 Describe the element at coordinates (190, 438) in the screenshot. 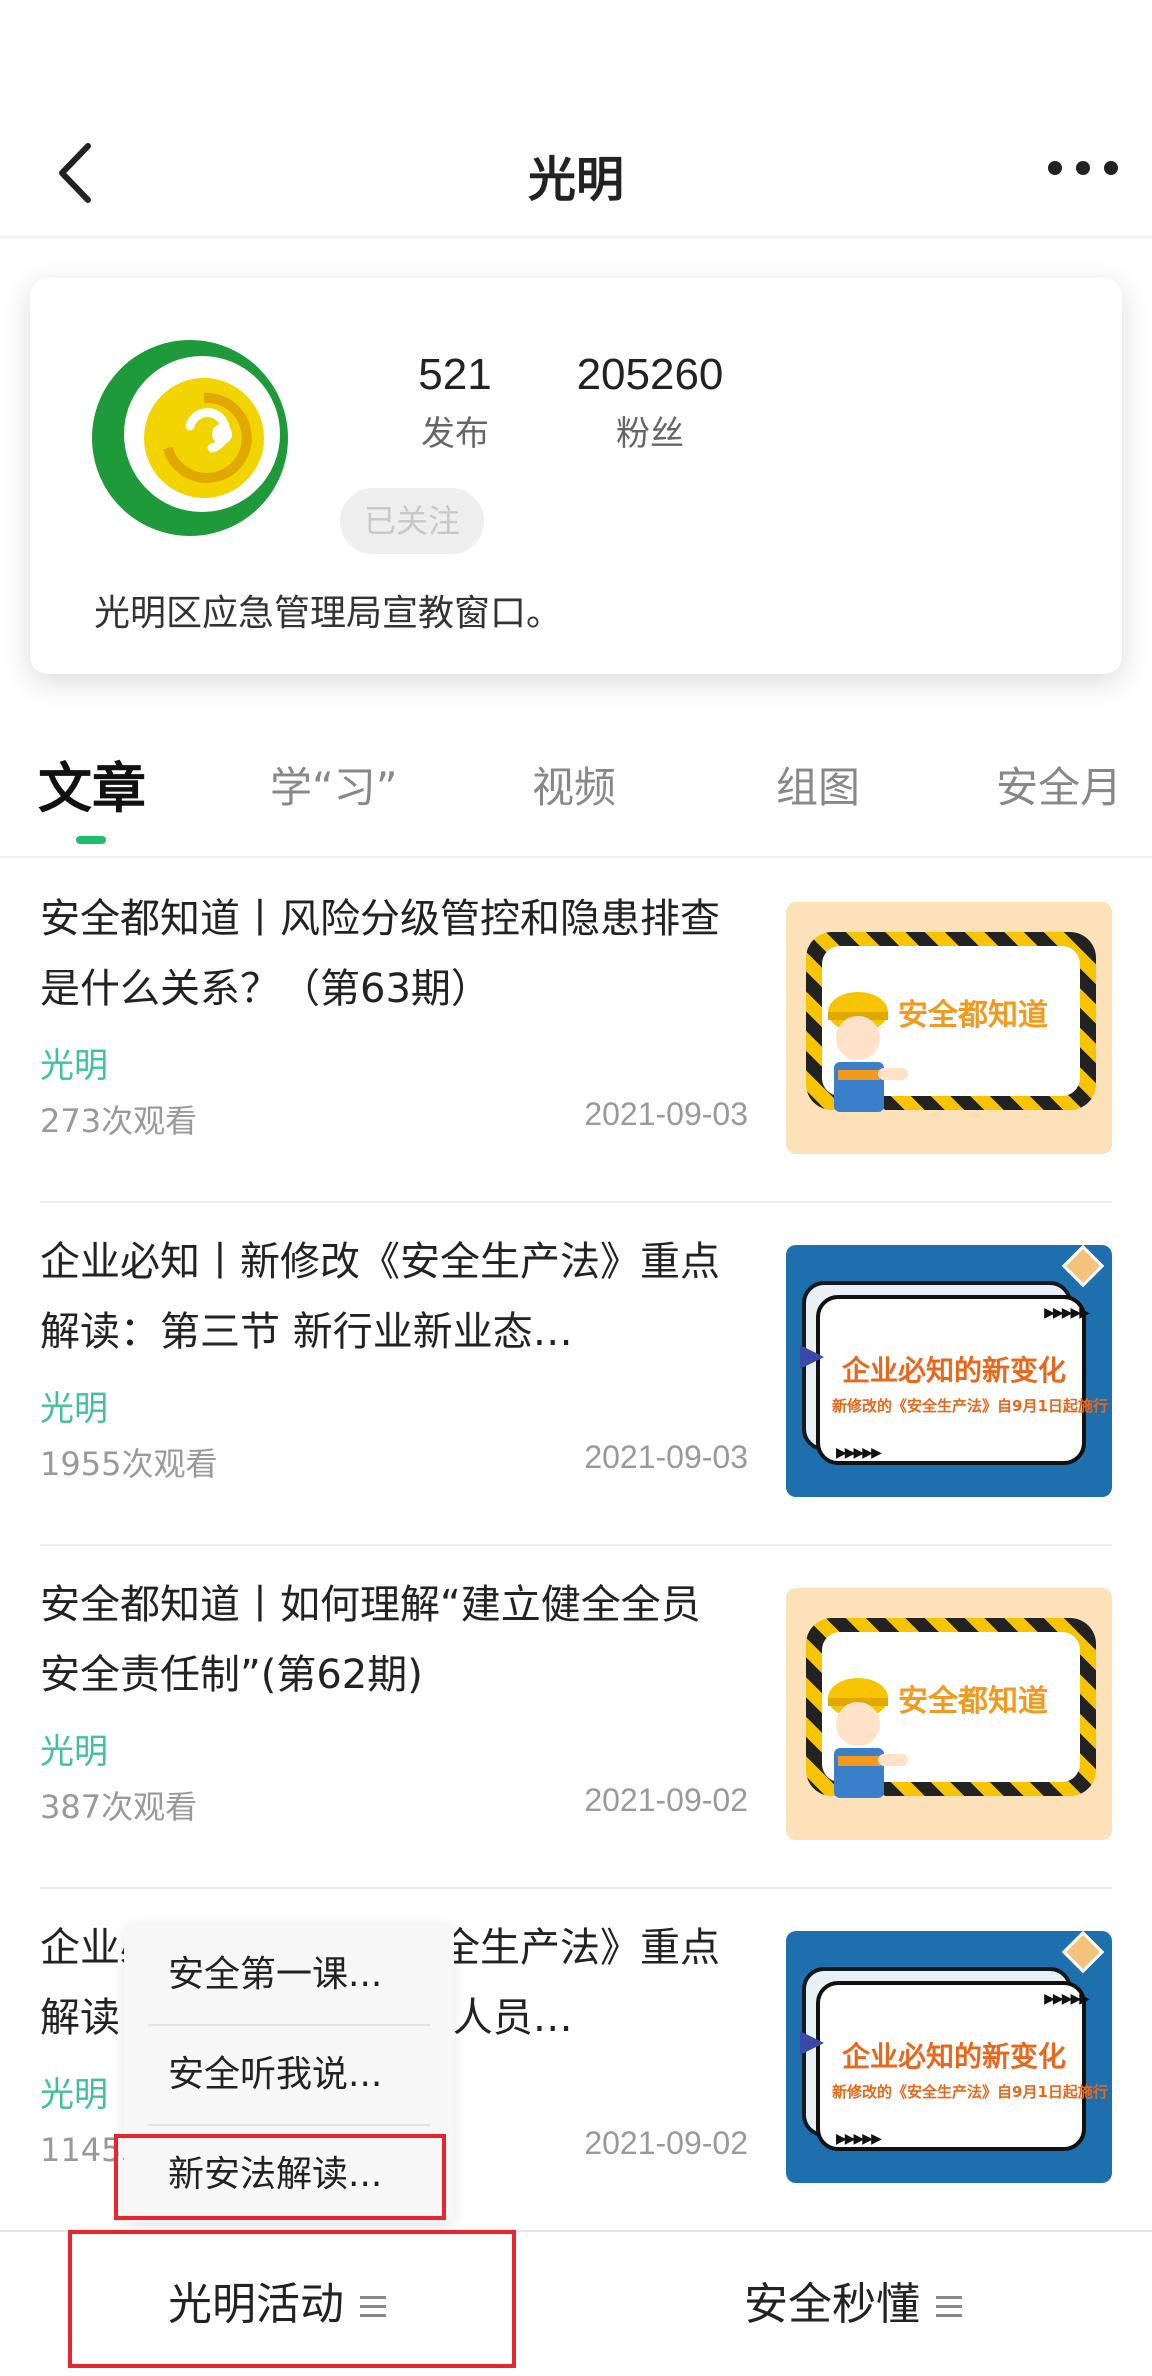

I see `account-logo` at that location.